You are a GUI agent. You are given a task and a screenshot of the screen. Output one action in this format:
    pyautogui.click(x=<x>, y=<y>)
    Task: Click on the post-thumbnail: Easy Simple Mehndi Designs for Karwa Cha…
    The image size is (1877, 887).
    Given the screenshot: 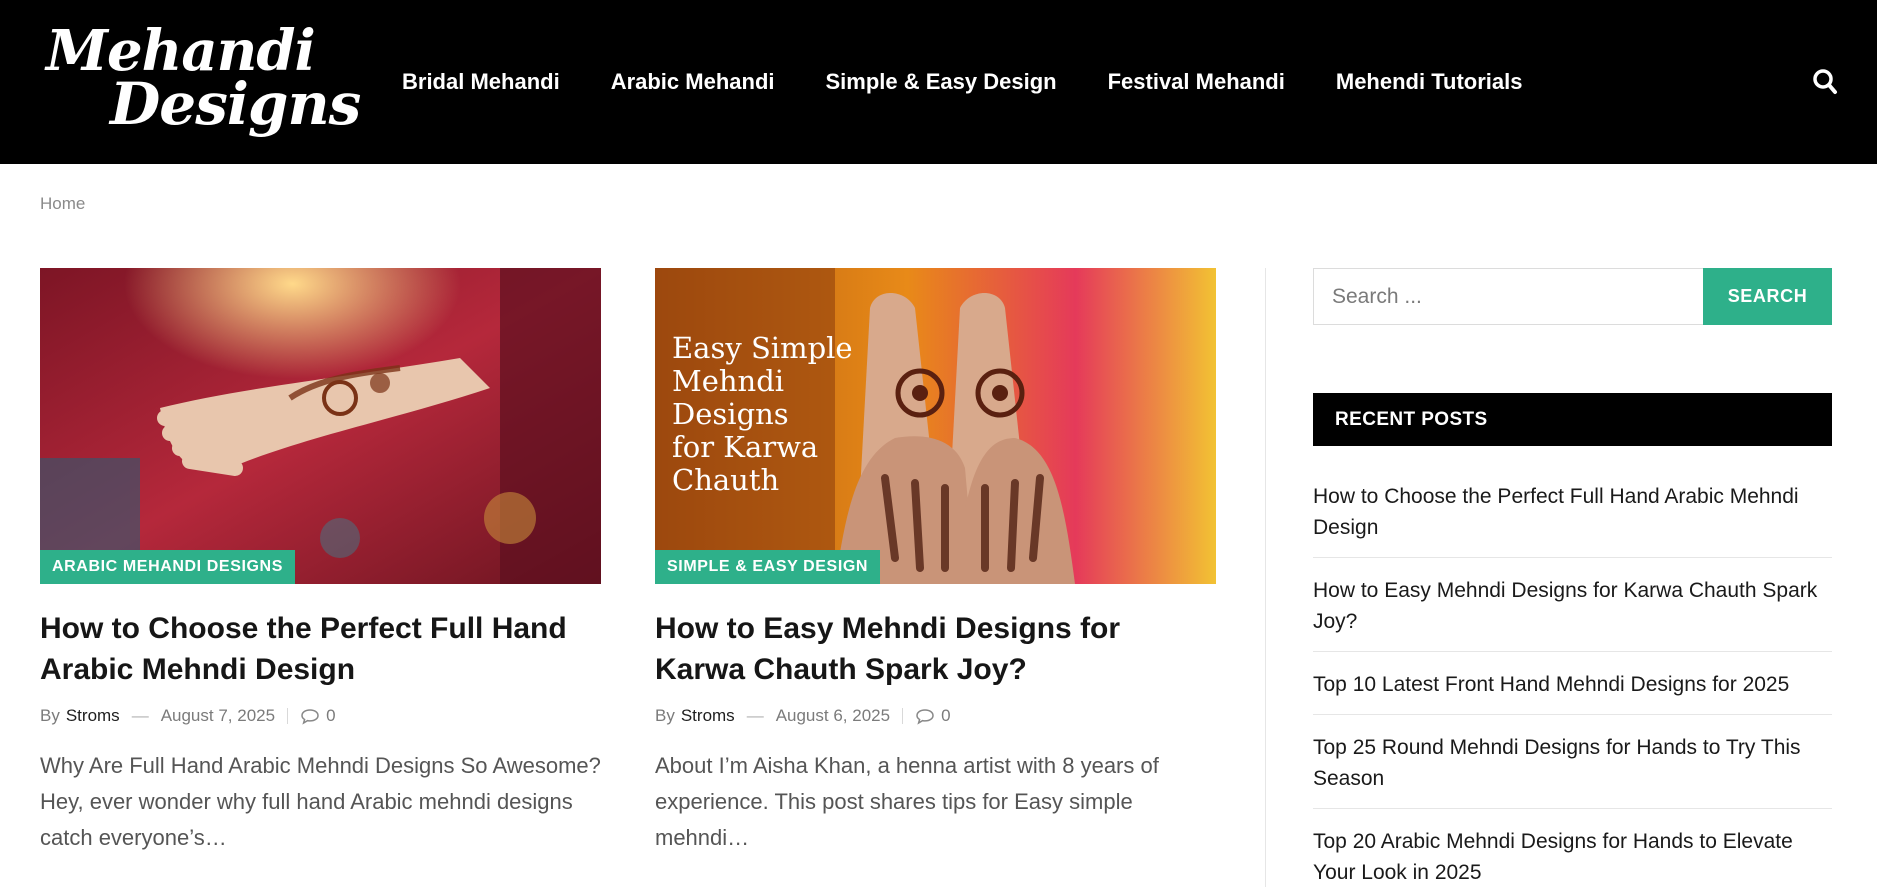 What is the action you would take?
    pyautogui.click(x=935, y=426)
    